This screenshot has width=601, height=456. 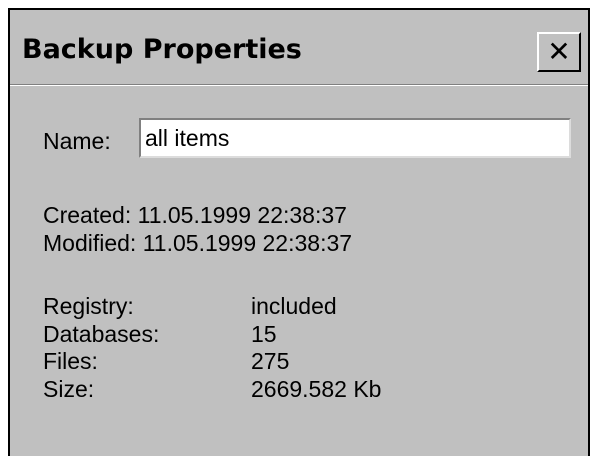 I want to click on files-value: 275, so click(x=270, y=361).